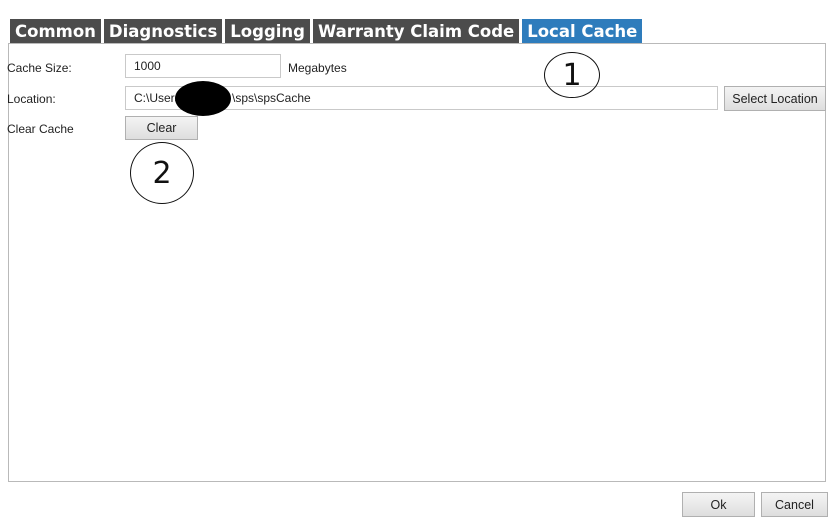  I want to click on cache-size-input, so click(203, 66).